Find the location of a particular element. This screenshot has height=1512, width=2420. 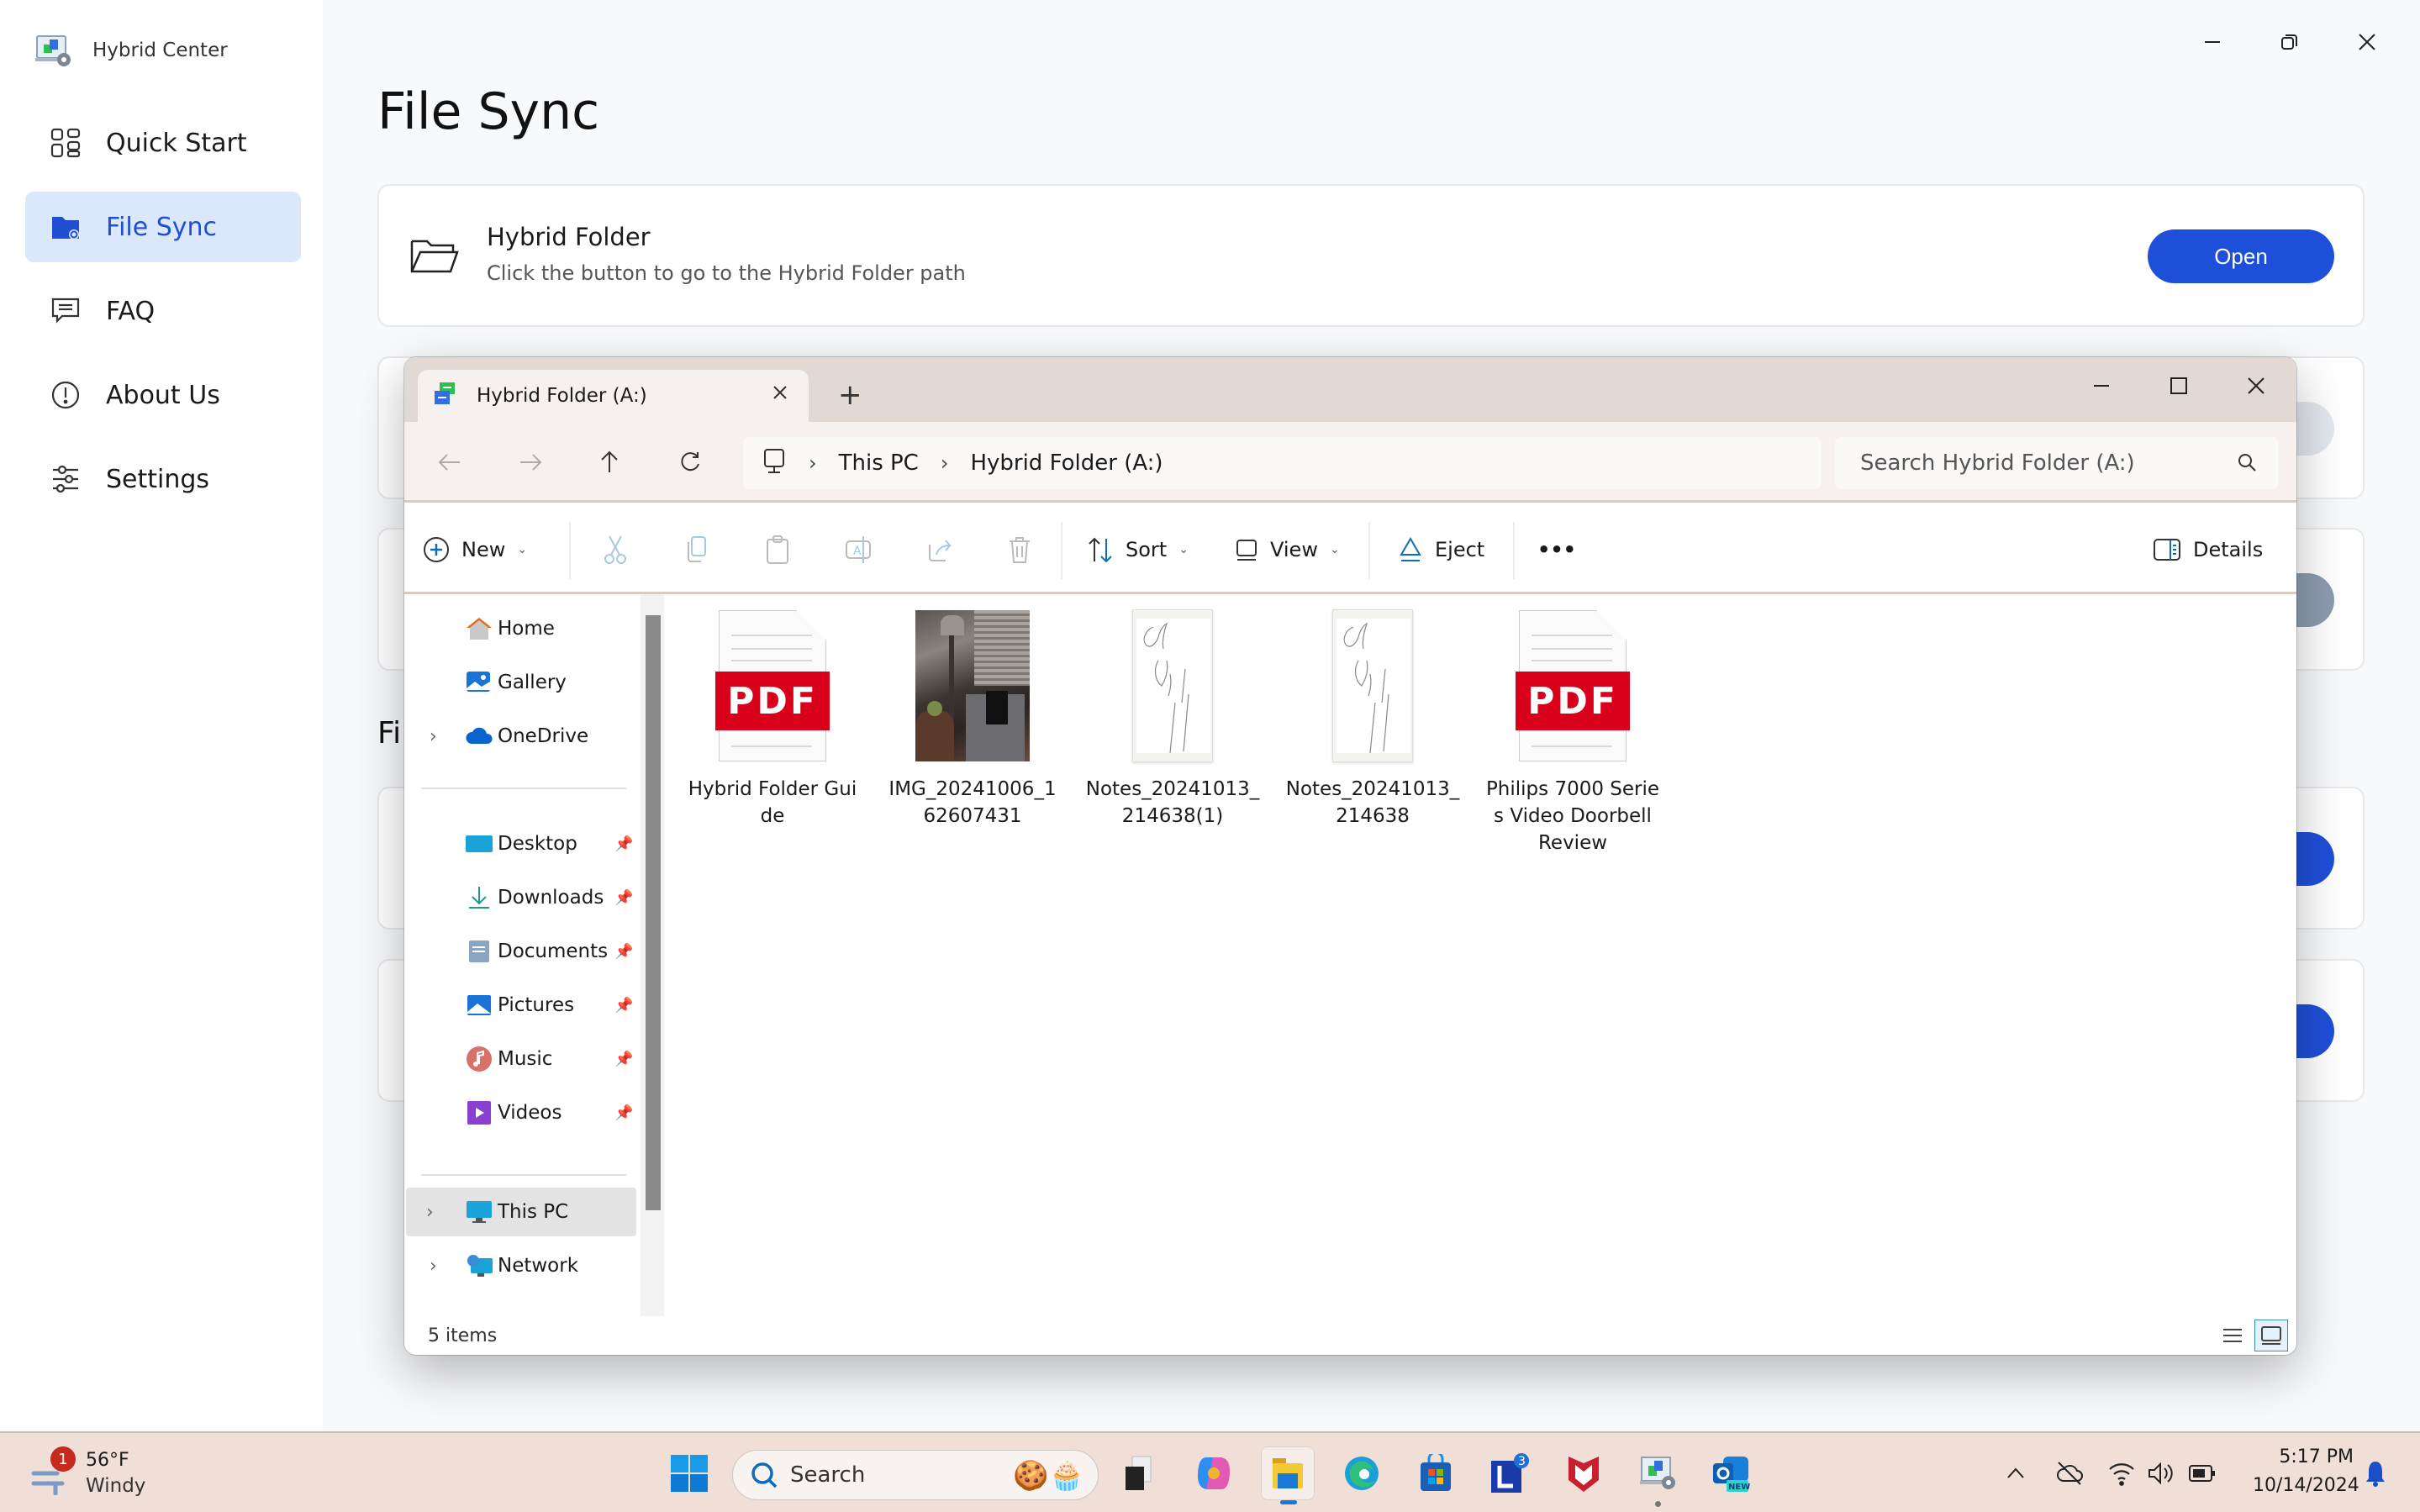

taskbar-microsoft-store is located at coordinates (1436, 1473).